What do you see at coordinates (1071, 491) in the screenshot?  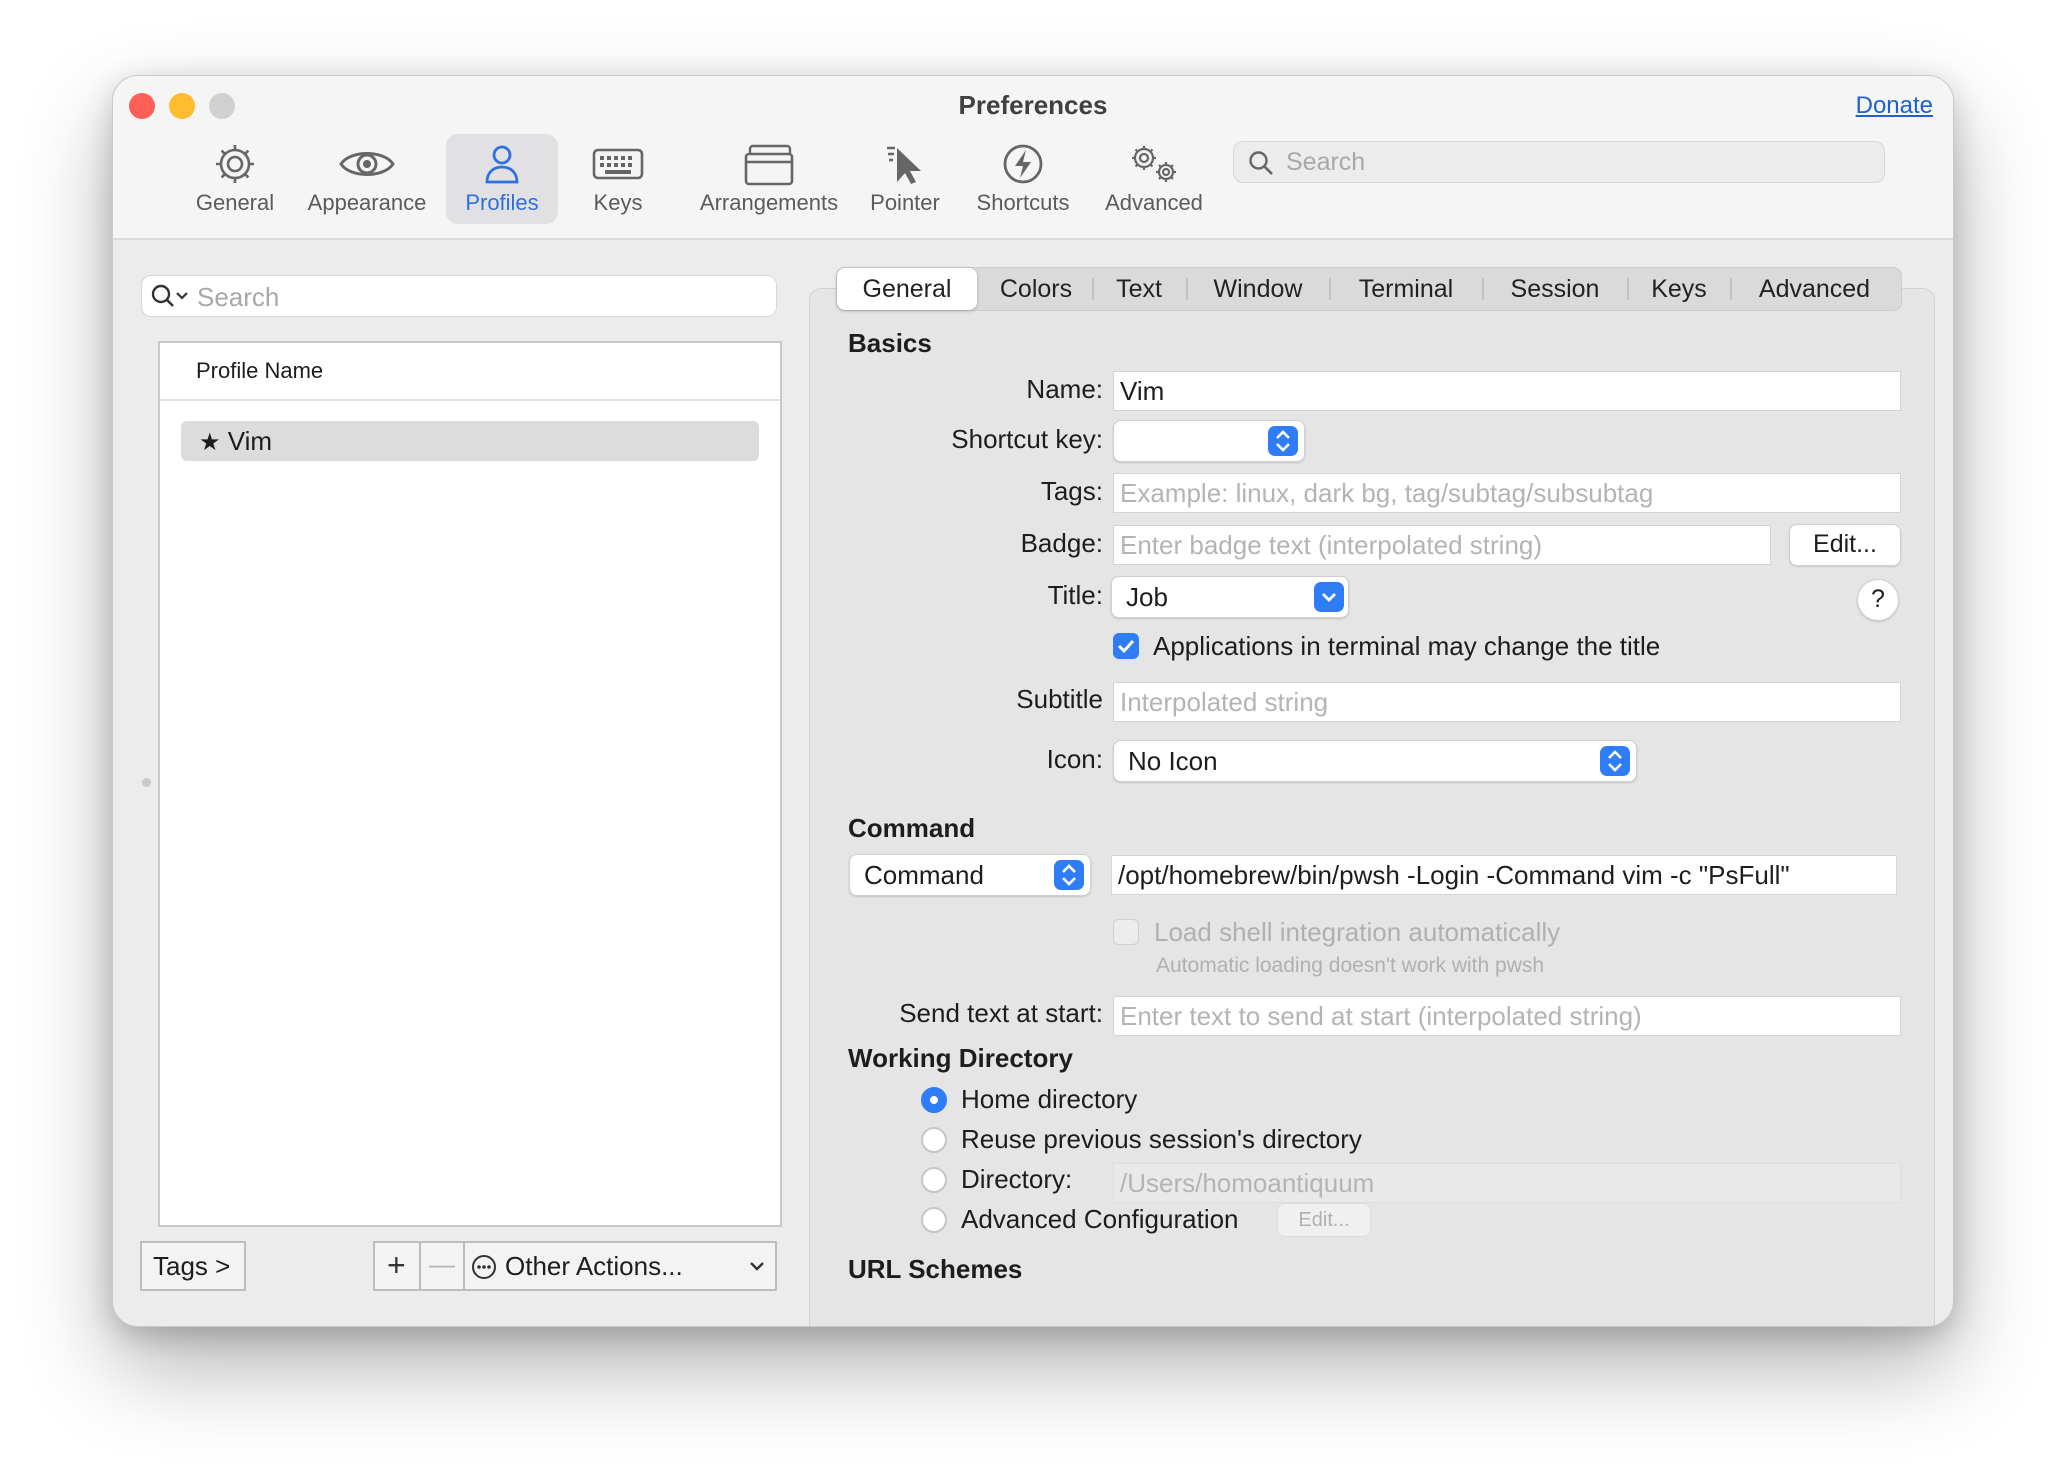 I see `tags-label: Tags:` at bounding box center [1071, 491].